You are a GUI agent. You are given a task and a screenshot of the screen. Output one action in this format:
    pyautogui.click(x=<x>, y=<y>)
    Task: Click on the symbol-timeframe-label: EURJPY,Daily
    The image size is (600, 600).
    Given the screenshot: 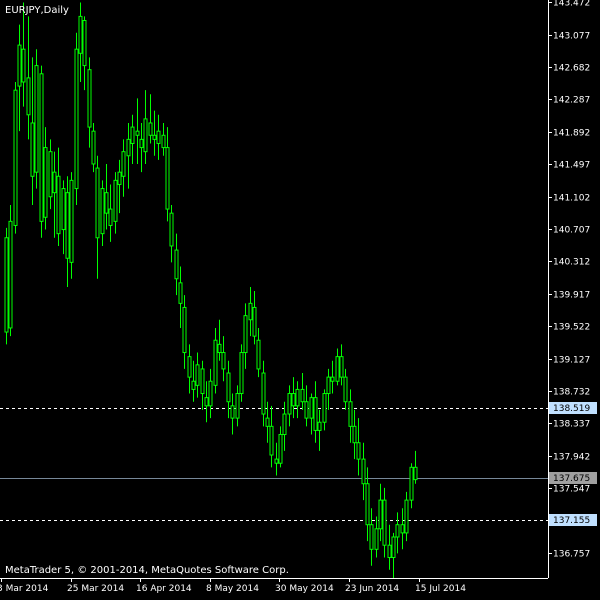 What is the action you would take?
    pyautogui.click(x=37, y=10)
    